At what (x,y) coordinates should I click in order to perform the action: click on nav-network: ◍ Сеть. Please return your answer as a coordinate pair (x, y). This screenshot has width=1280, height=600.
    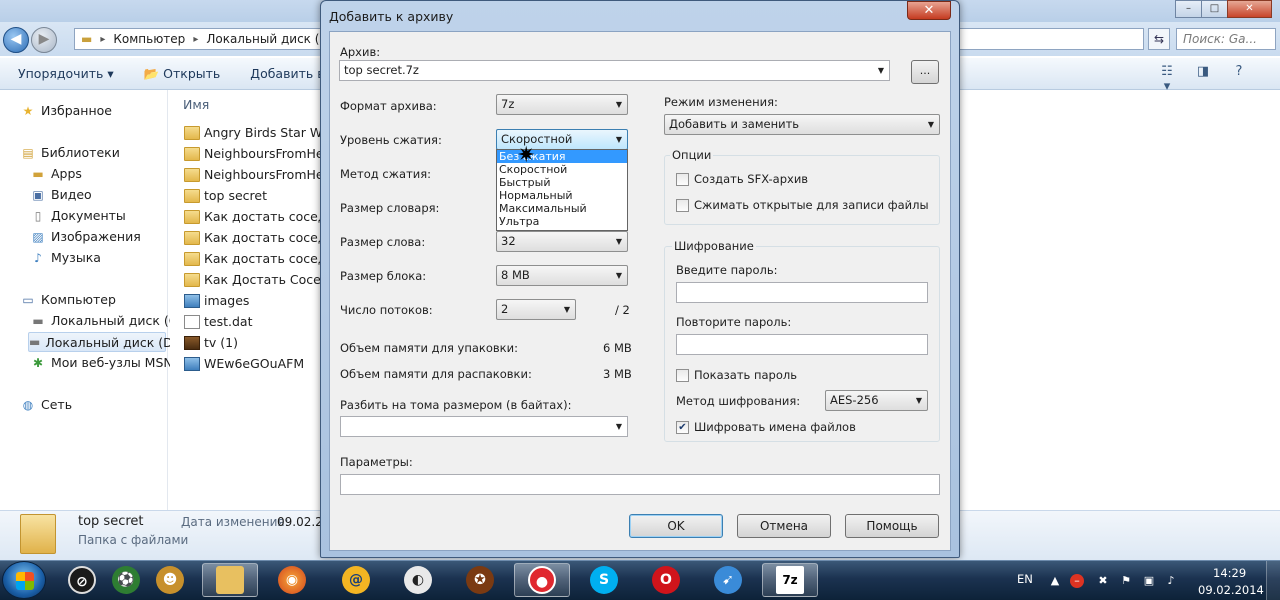
    Looking at the image, I should click on (46, 404).